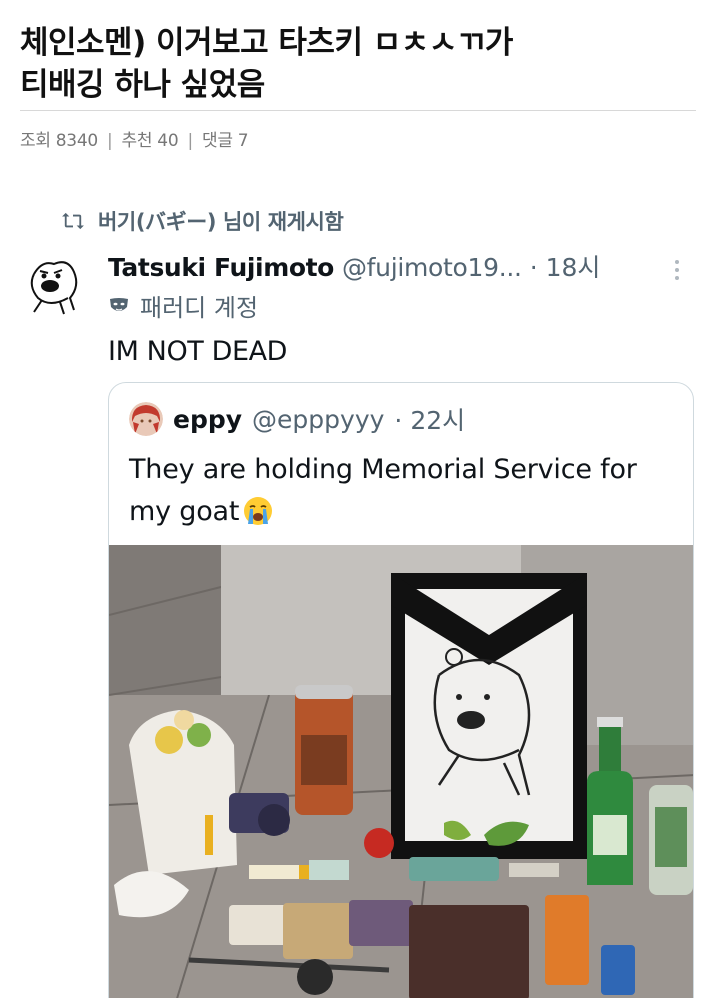  What do you see at coordinates (198, 351) in the screenshot?
I see `tweet-text: IM NOT DEAD` at bounding box center [198, 351].